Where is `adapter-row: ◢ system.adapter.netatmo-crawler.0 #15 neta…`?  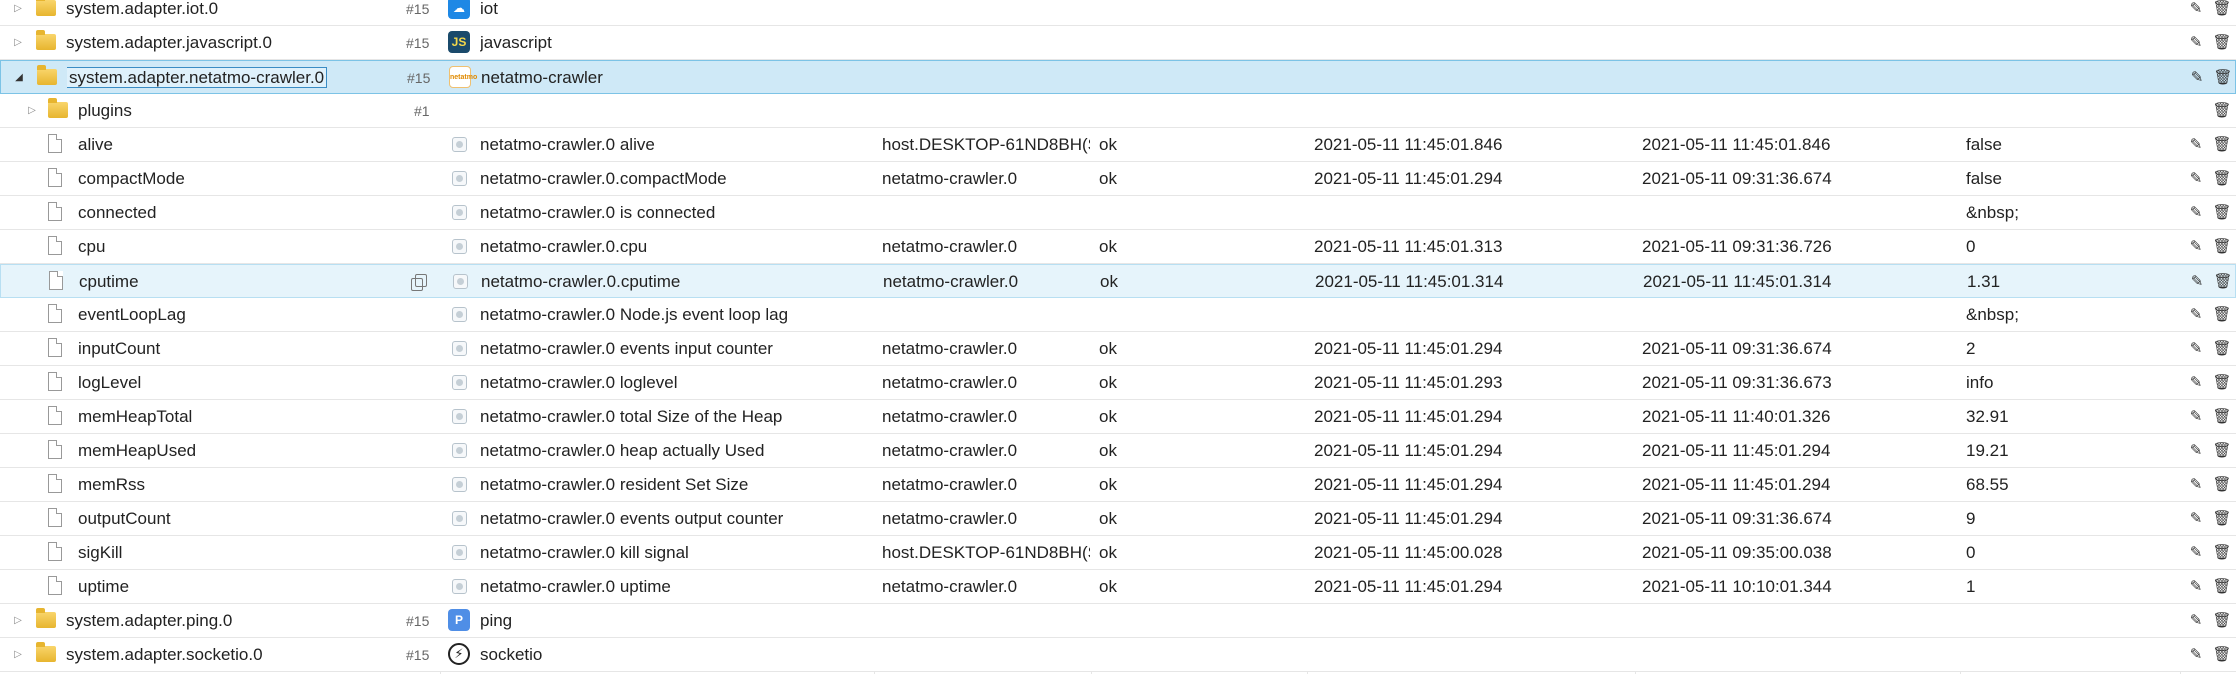 adapter-row: ◢ system.adapter.netatmo-crawler.0 #15 neta… is located at coordinates (1118, 77).